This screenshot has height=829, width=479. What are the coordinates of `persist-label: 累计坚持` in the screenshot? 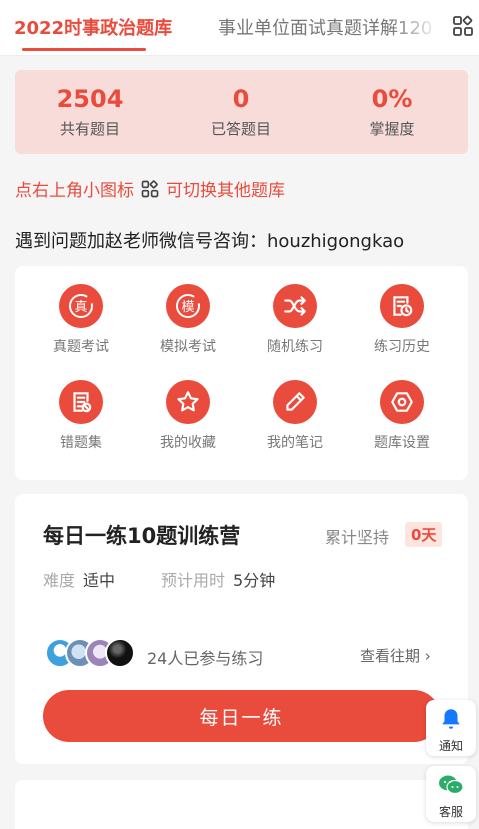 It's located at (357, 537).